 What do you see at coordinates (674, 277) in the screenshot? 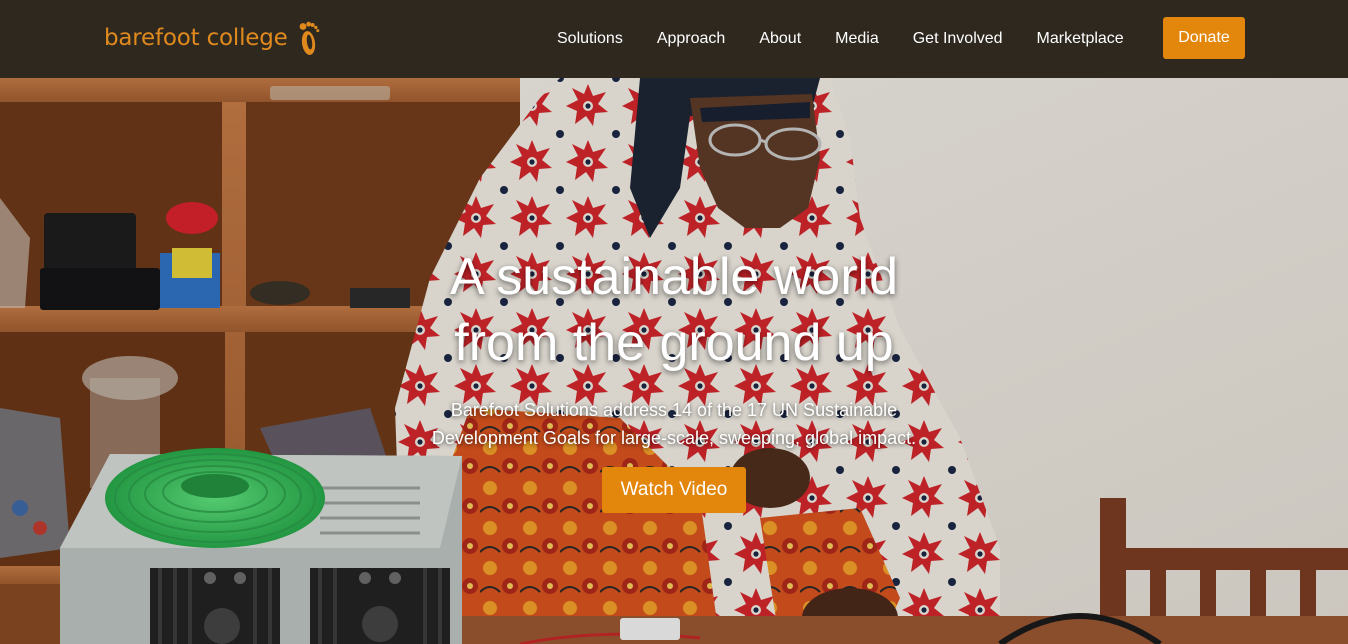
I see `hero-title-line-1: A sustainable world` at bounding box center [674, 277].